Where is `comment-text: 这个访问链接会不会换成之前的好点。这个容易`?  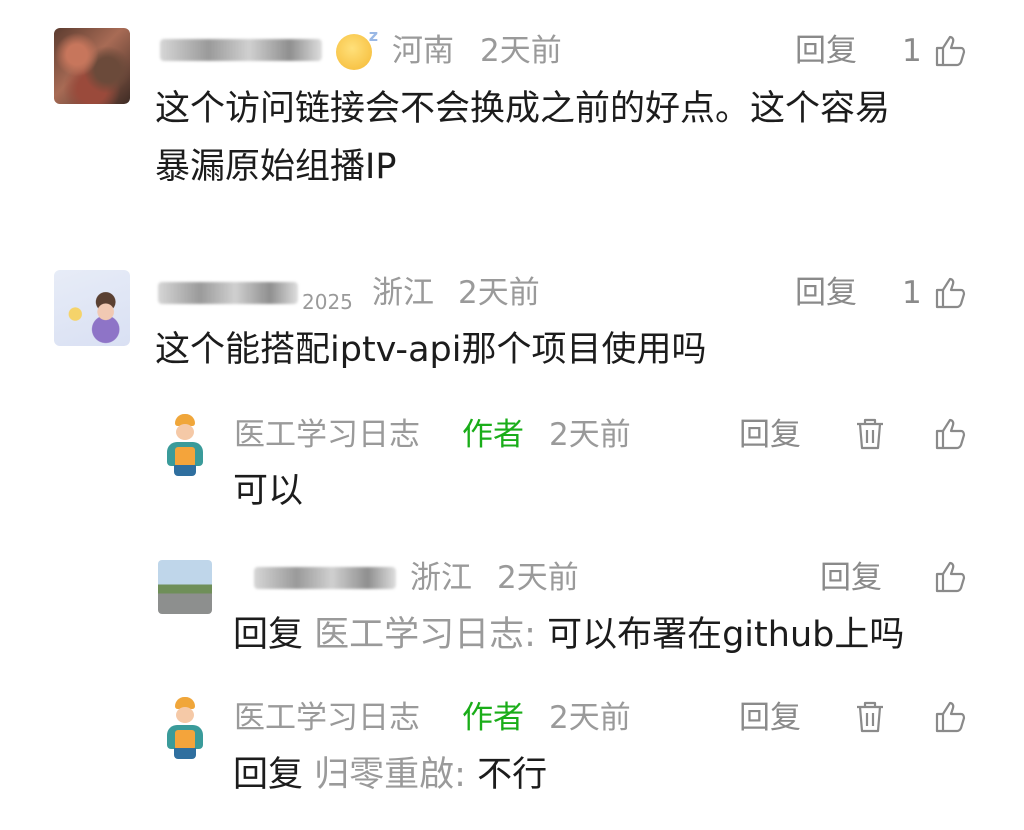
comment-text: 这个访问链接会不会换成之前的好点。这个容易 is located at coordinates (523, 109).